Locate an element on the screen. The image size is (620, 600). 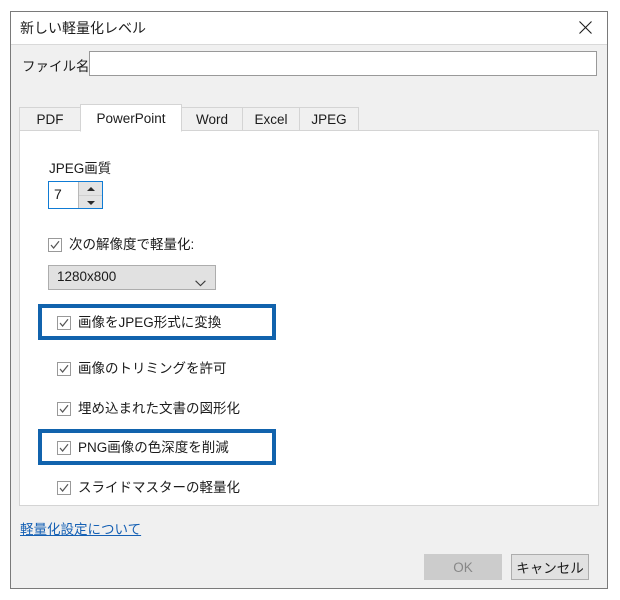
title-bar: 新しい軽量化レベル is located at coordinates (309, 28).